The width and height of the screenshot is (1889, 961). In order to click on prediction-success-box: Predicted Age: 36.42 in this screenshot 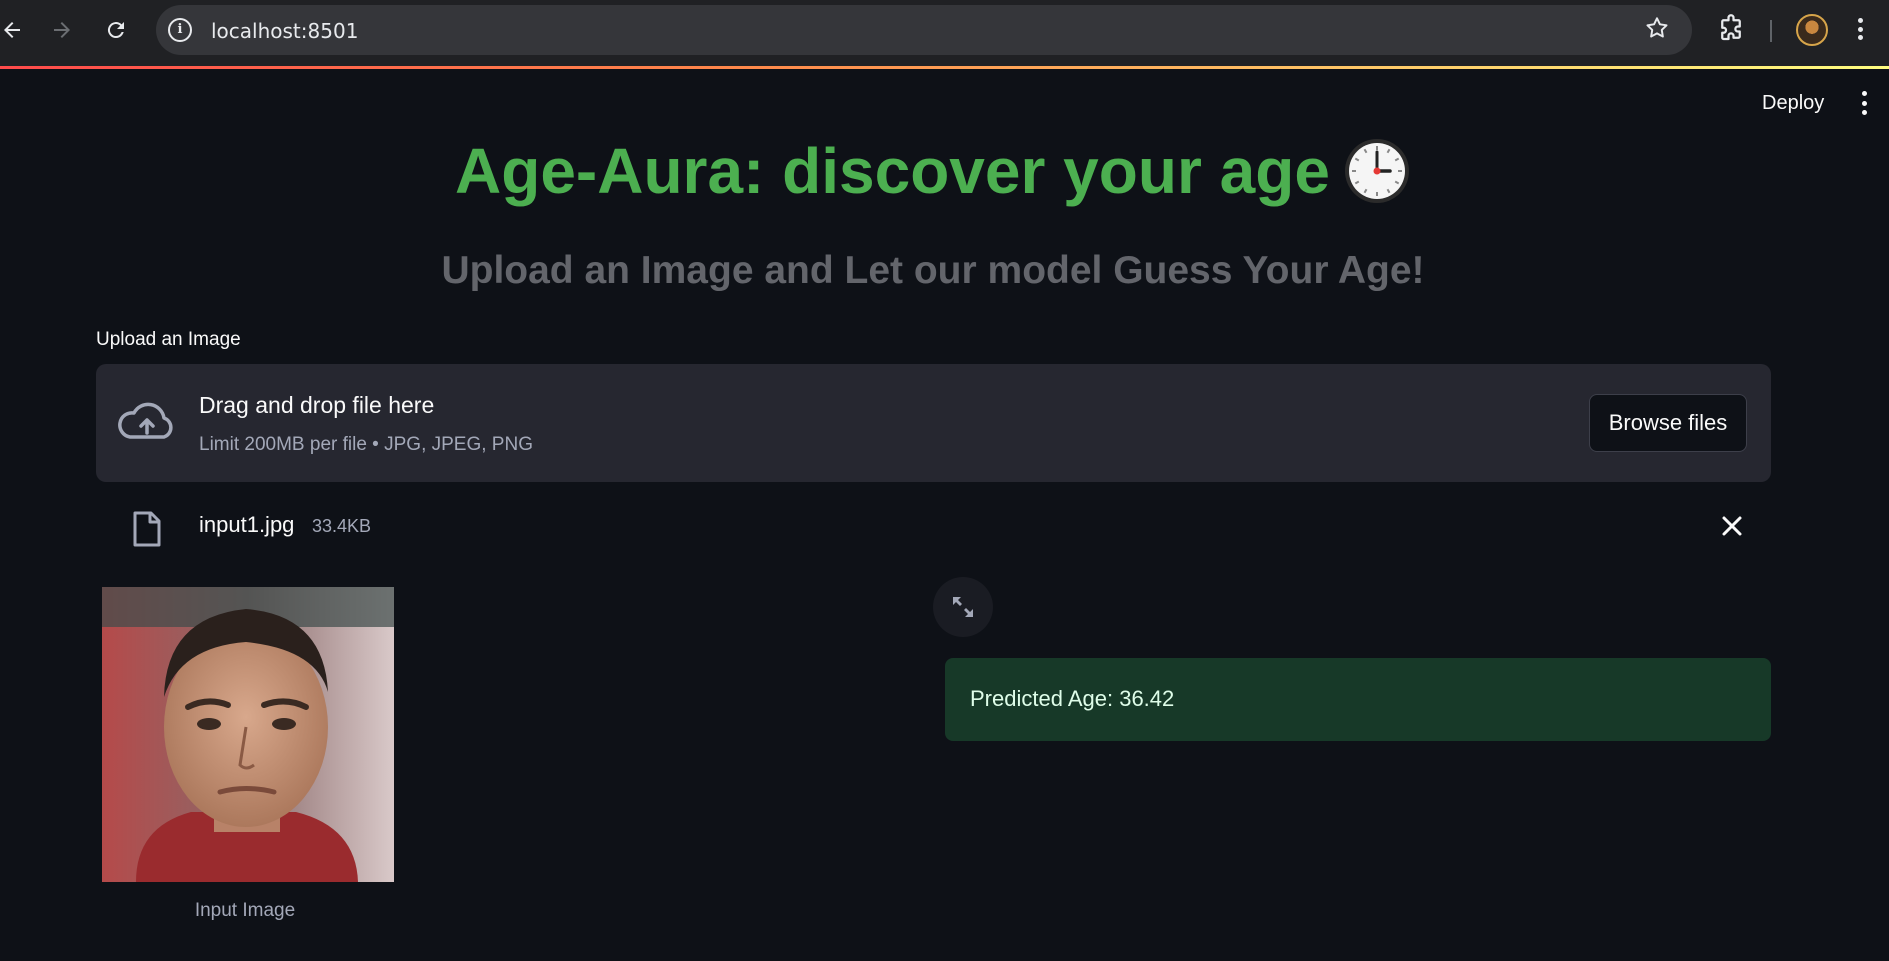, I will do `click(1358, 699)`.